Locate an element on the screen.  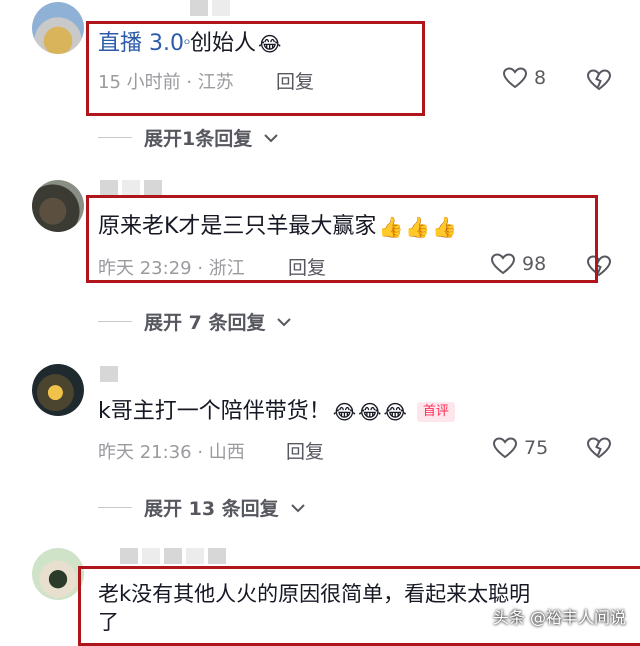
like-count: 8 is located at coordinates (540, 78).